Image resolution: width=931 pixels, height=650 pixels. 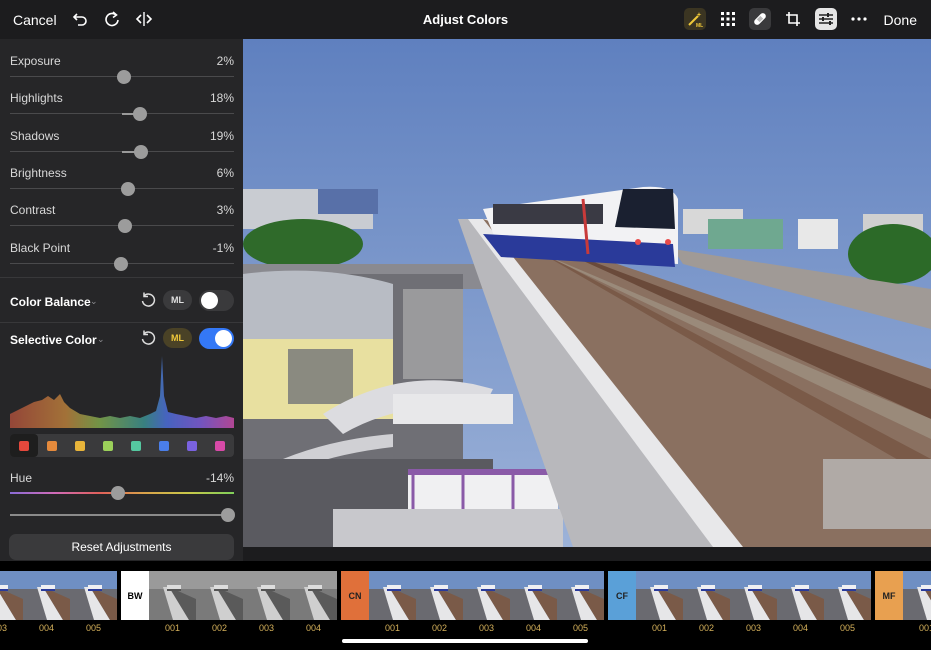 What do you see at coordinates (223, 247) in the screenshot?
I see `slider-value: -1%` at bounding box center [223, 247].